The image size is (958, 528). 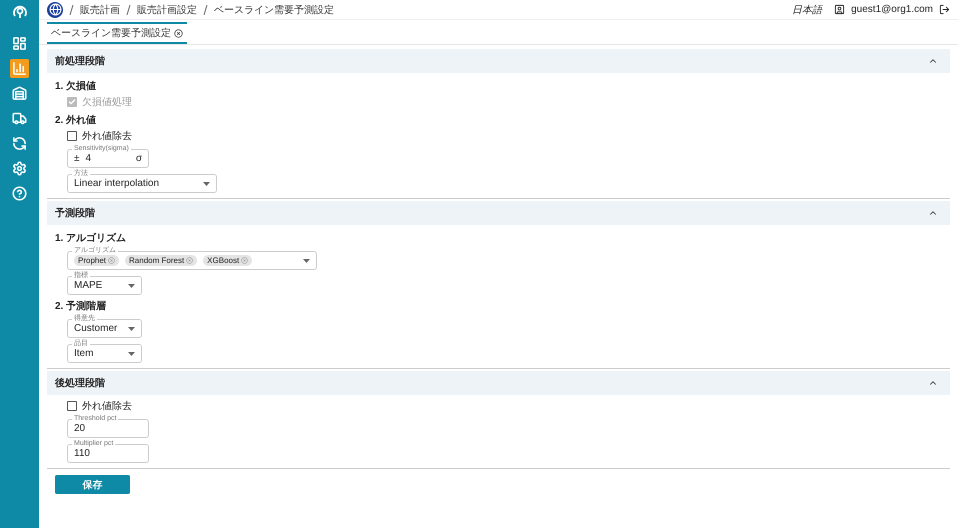 What do you see at coordinates (498, 61) in the screenshot?
I see `section-header: 前処理段階` at bounding box center [498, 61].